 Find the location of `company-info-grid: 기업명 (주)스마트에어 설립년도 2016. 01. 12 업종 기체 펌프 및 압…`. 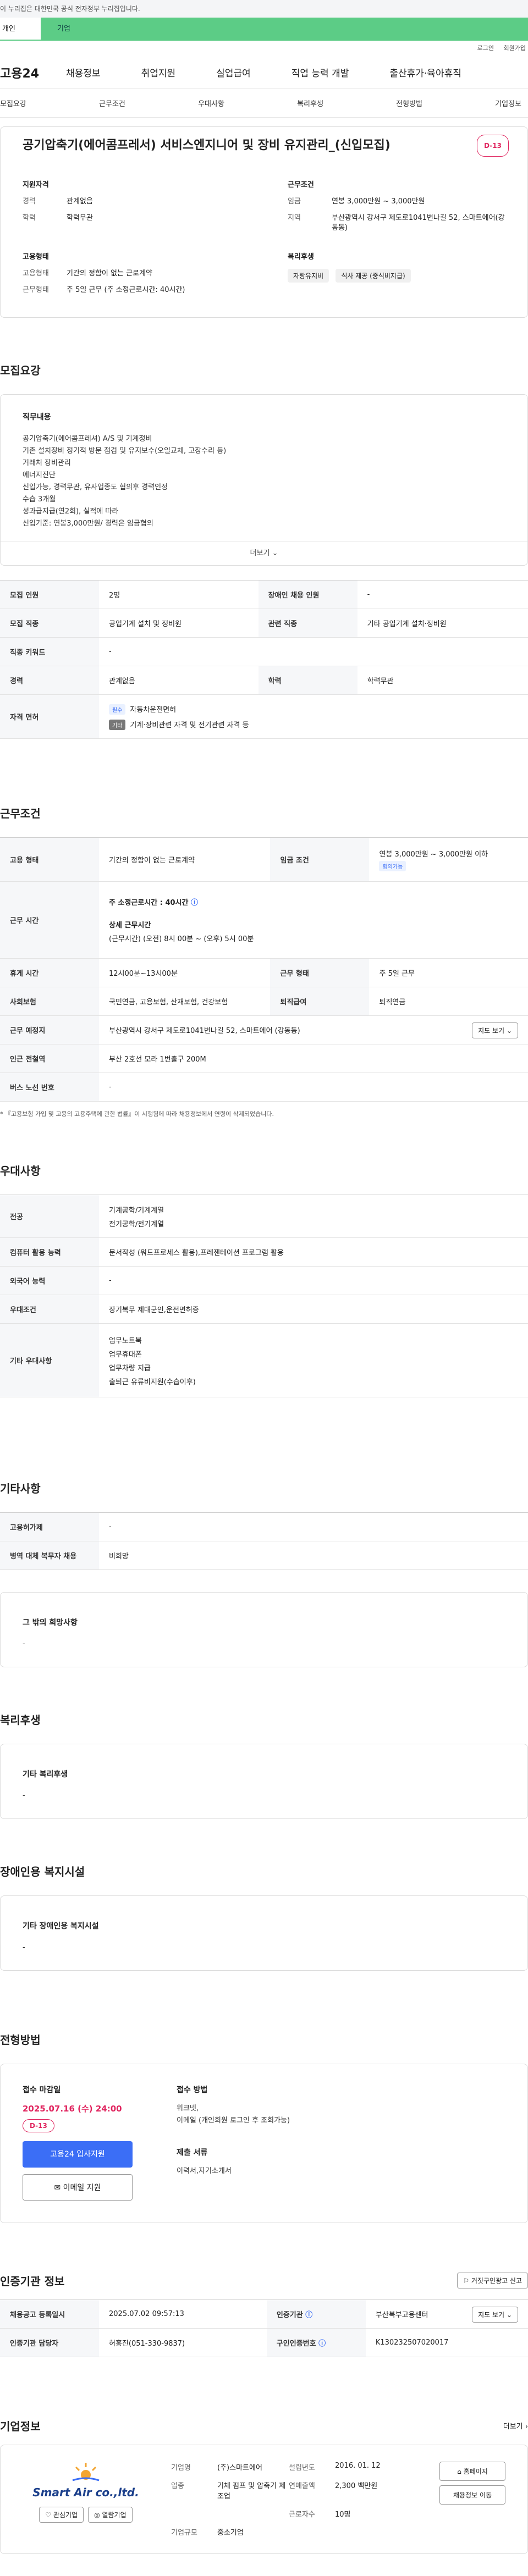

company-info-grid: 기업명 (주)스마트에어 설립년도 2016. 01. 12 업종 기체 펌프 및 압… is located at coordinates (294, 2499).